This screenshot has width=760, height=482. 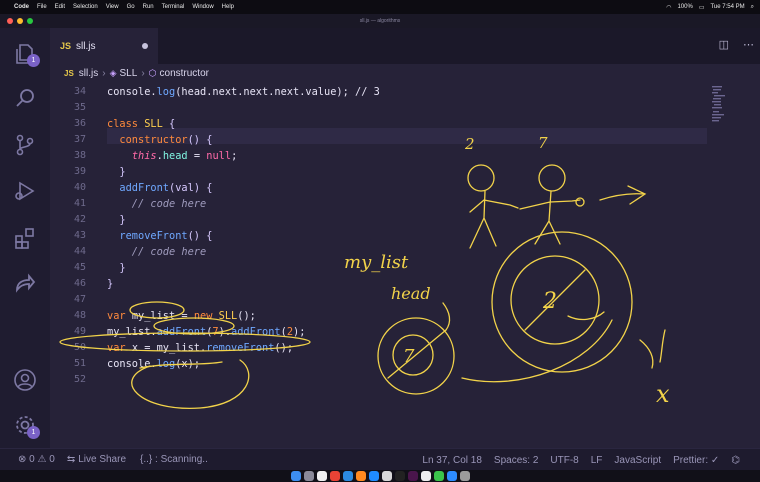 What do you see at coordinates (200, 140) in the screenshot?
I see `code-token: () {` at bounding box center [200, 140].